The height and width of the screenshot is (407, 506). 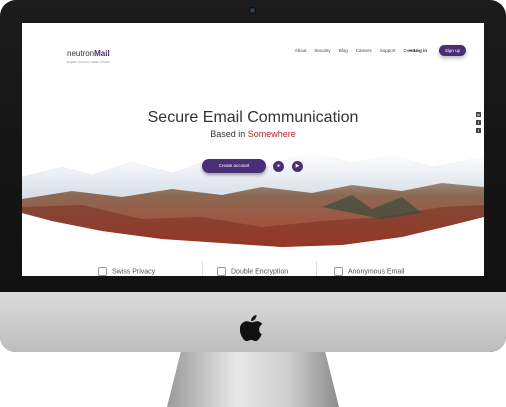 I want to click on nav-about: About, so click(x=301, y=50).